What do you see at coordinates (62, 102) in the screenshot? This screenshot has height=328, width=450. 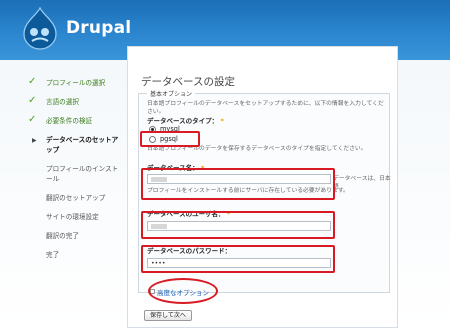 I see `step-label: 言語の選択` at bounding box center [62, 102].